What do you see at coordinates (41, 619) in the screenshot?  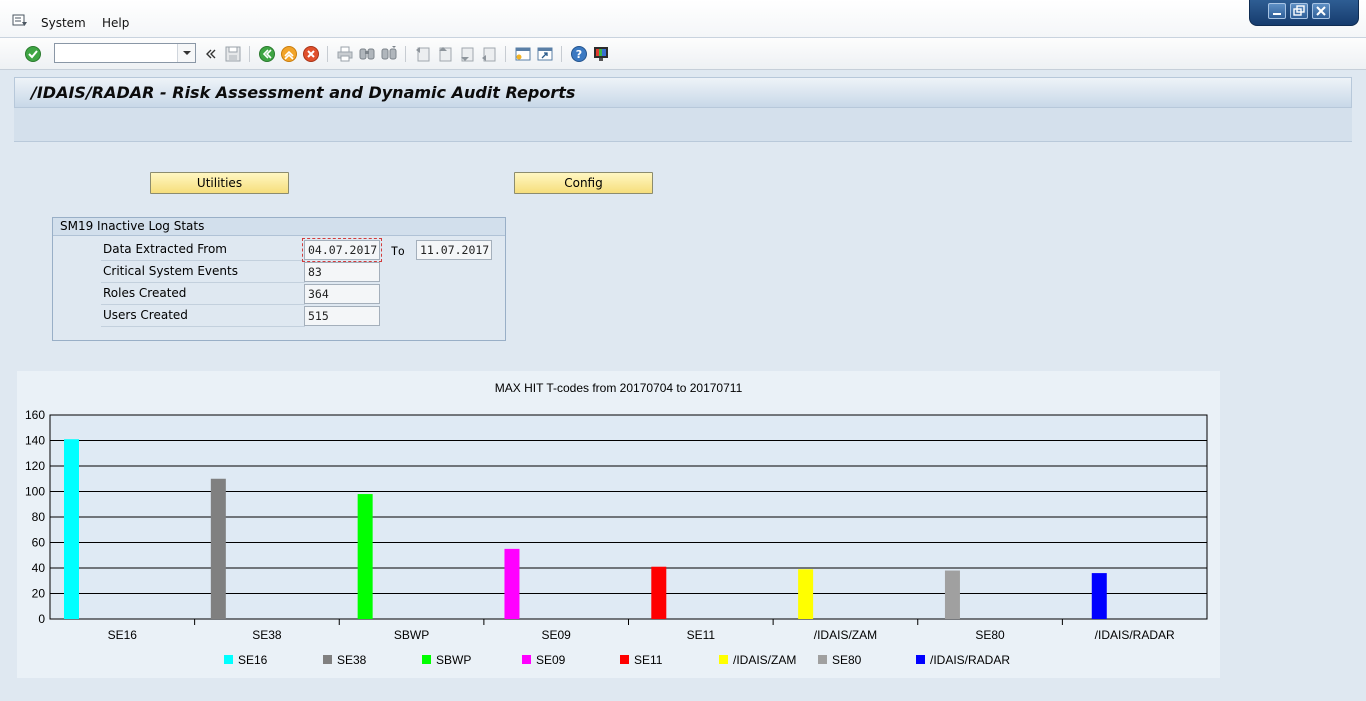 I see `y-tick-label: 0` at bounding box center [41, 619].